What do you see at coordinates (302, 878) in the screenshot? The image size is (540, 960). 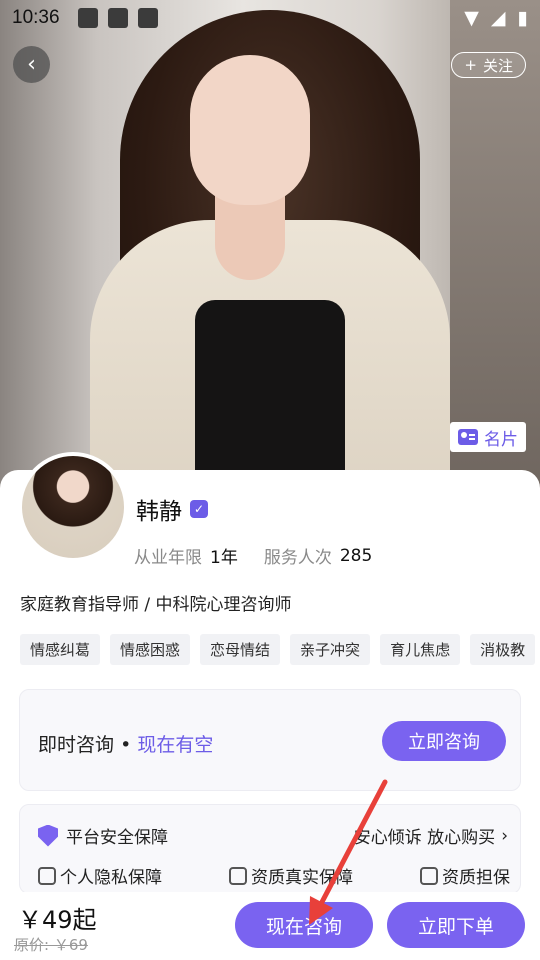 I see `guarantee-item-label: 资质真实保障` at bounding box center [302, 878].